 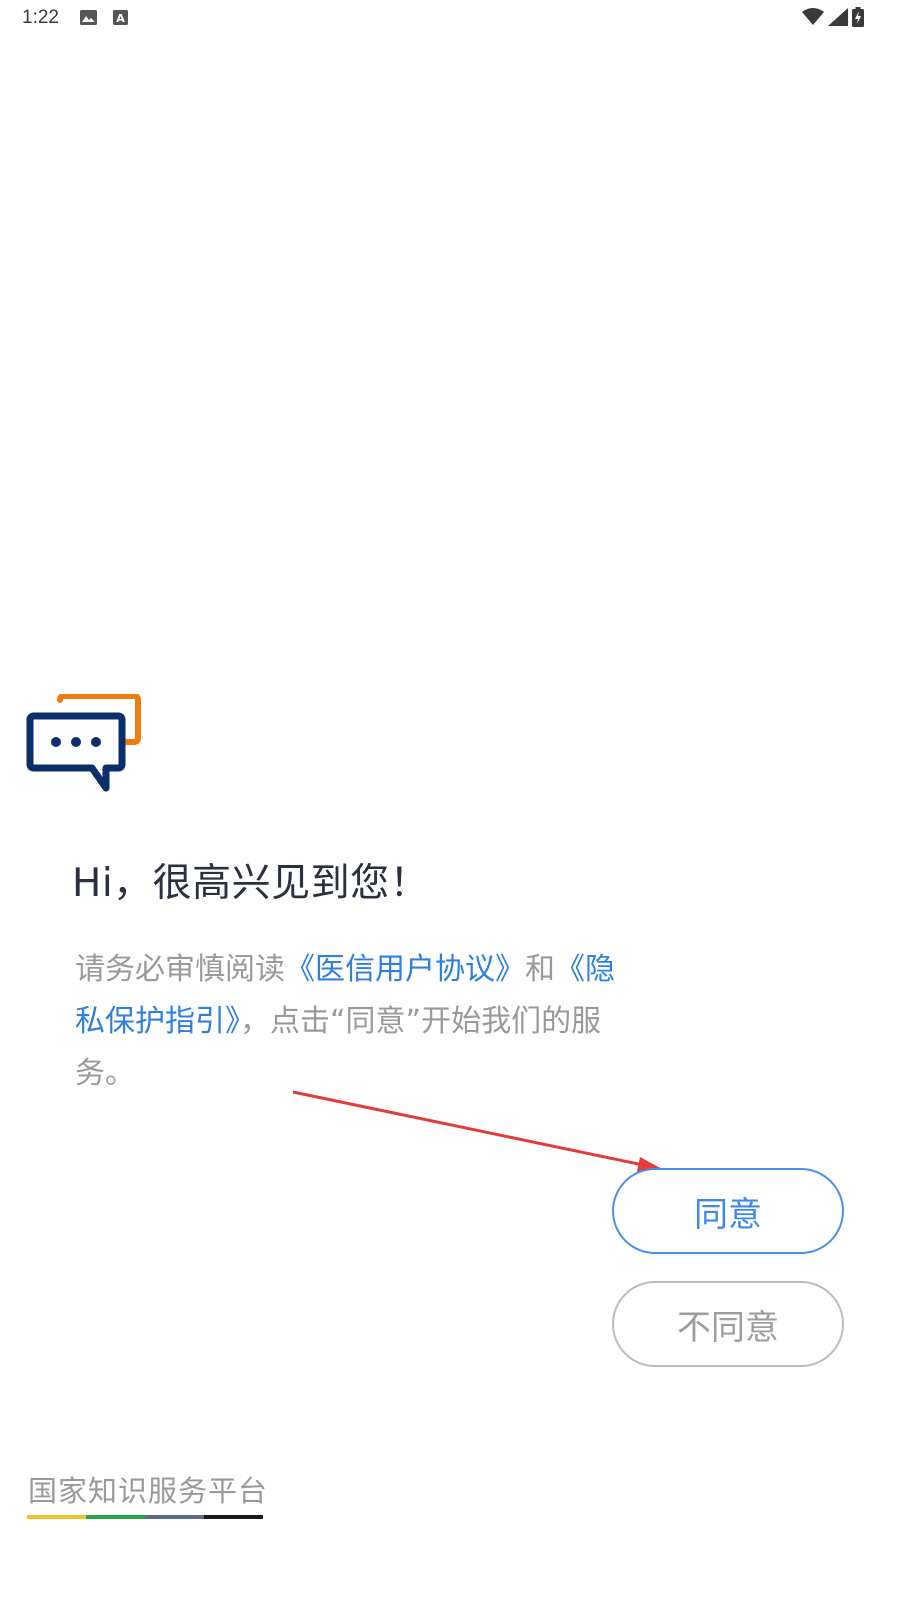 I want to click on wifi-icon, so click(x=813, y=19).